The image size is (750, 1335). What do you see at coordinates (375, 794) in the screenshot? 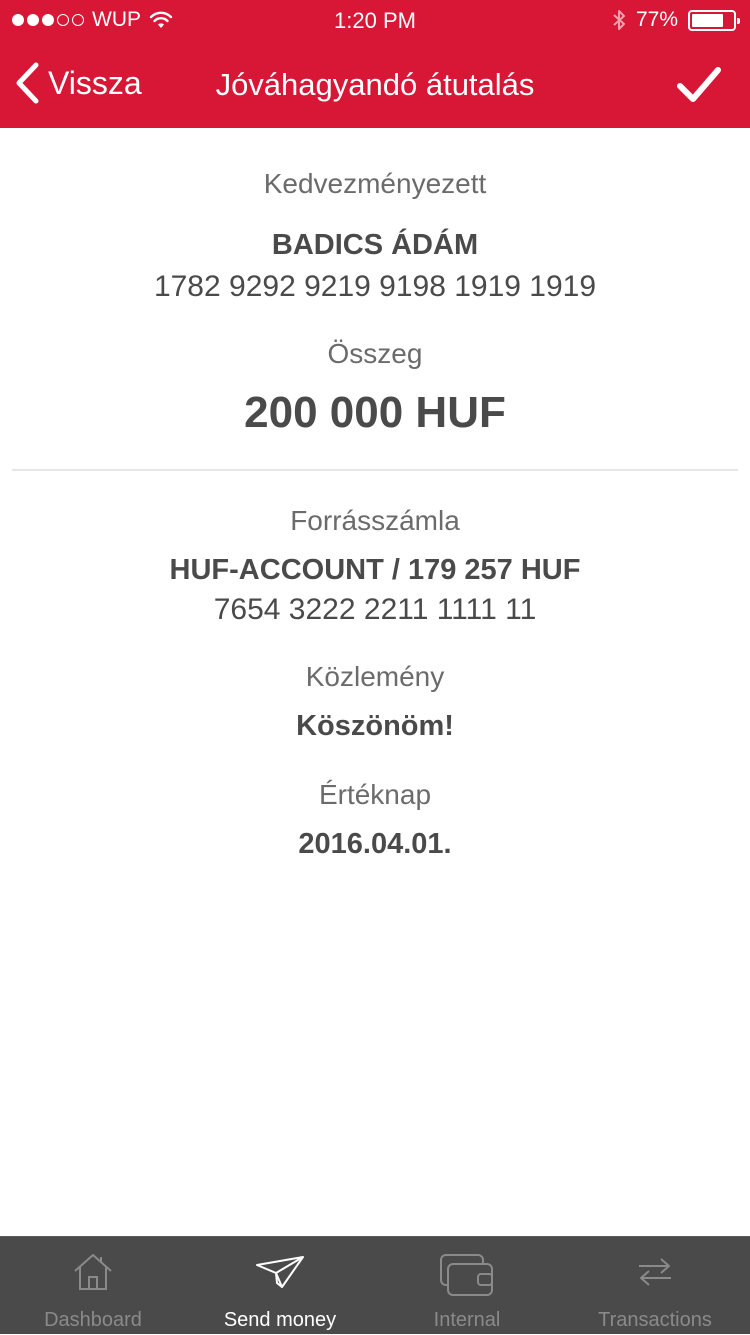
I see `value-date-label: Értéknap` at bounding box center [375, 794].